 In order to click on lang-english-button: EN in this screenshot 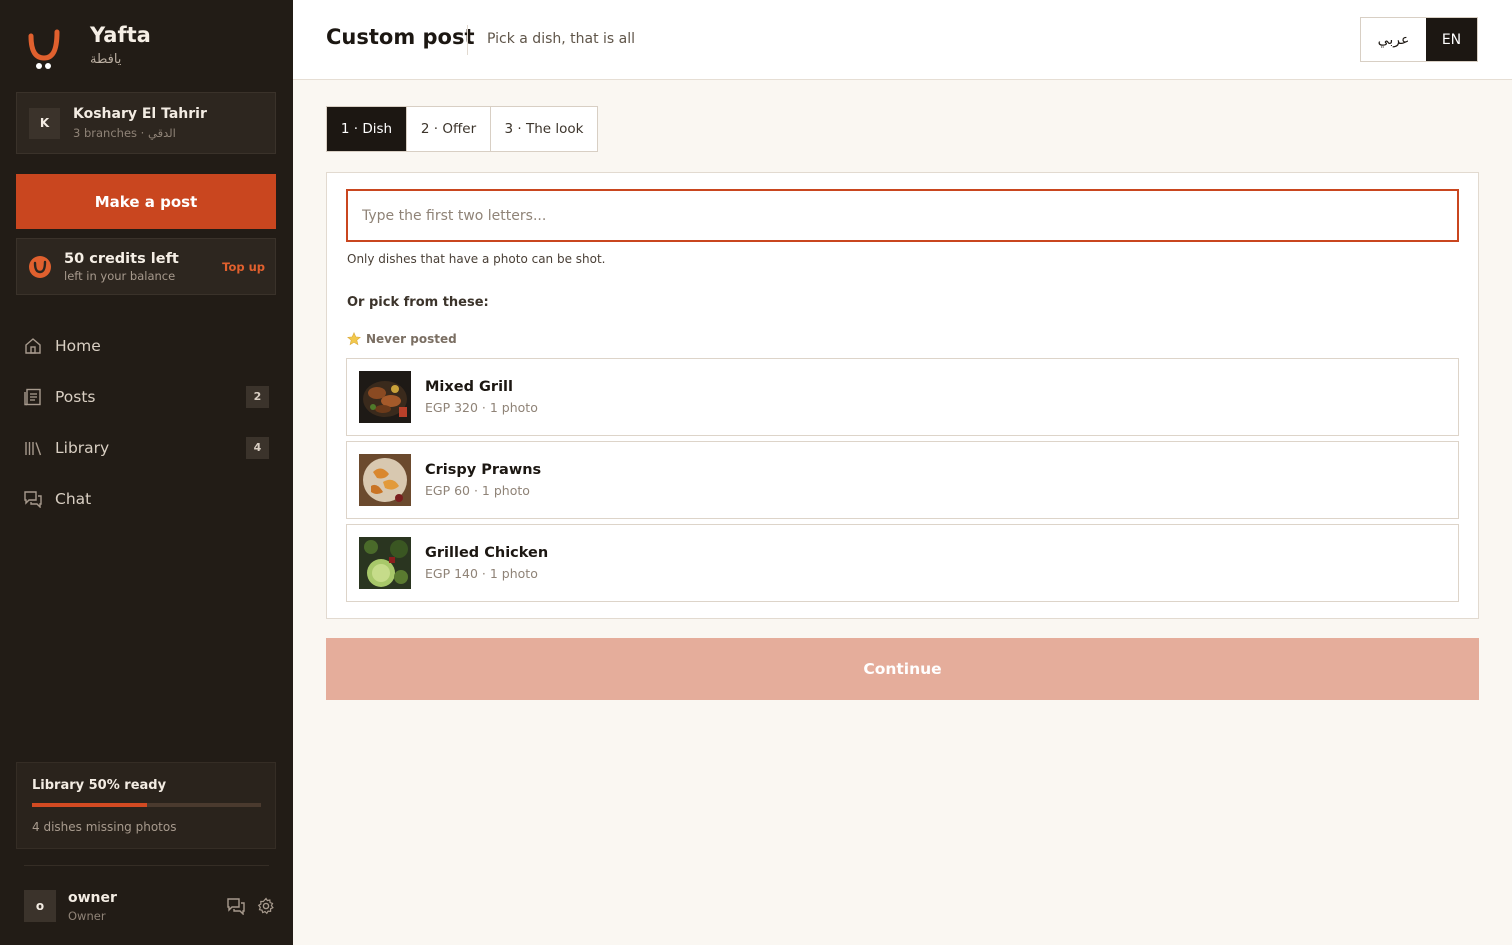, I will do `click(1451, 39)`.